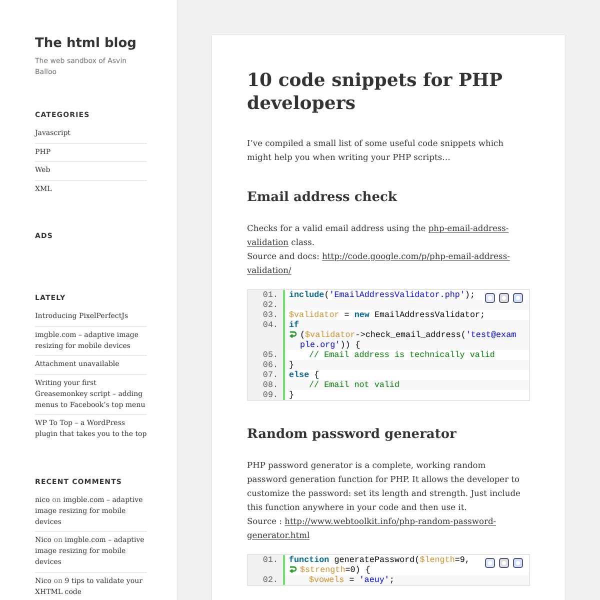  What do you see at coordinates (265, 315) in the screenshot?
I see `line-number: 03.` at bounding box center [265, 315].